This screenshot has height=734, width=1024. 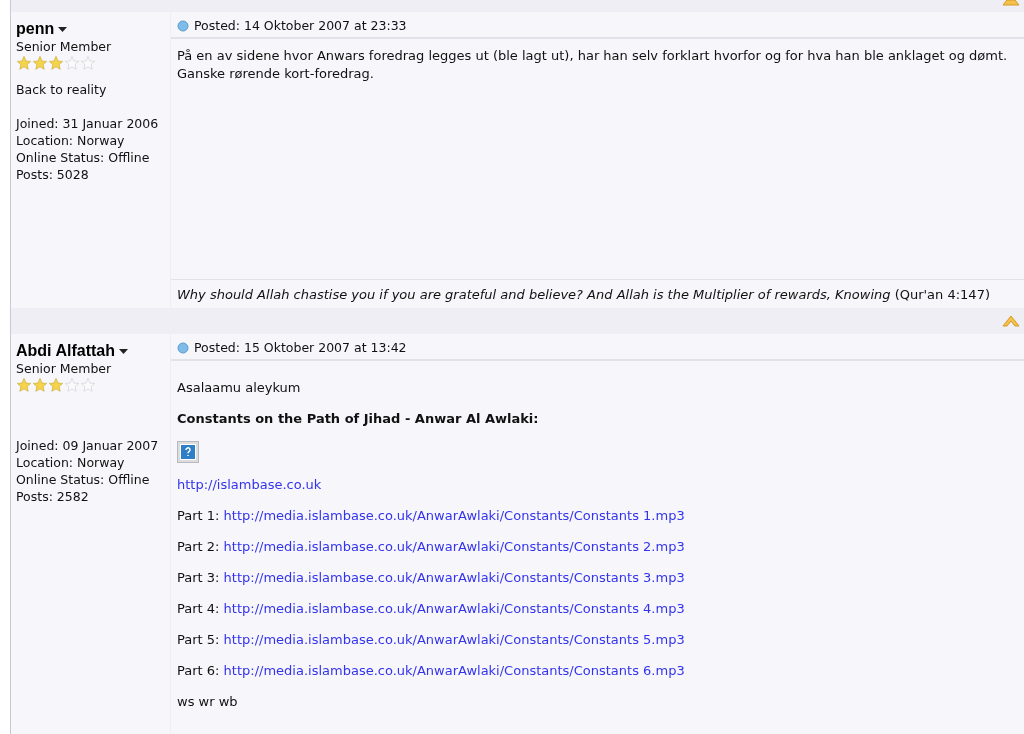 I want to click on member-detail: Joined: 31 Januar 2006, so click(x=88, y=123).